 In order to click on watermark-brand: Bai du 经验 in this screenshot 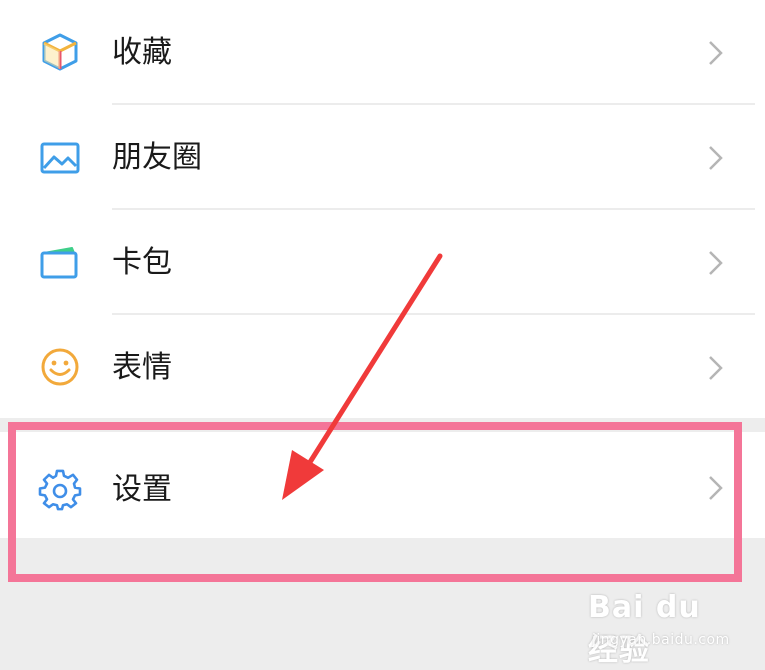, I will do `click(644, 629)`.